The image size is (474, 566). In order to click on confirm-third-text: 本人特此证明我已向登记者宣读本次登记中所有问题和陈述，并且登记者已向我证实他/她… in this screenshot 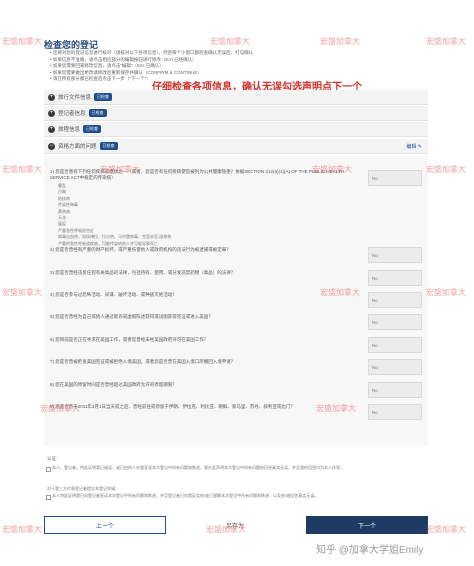, I will do `click(185, 495)`.